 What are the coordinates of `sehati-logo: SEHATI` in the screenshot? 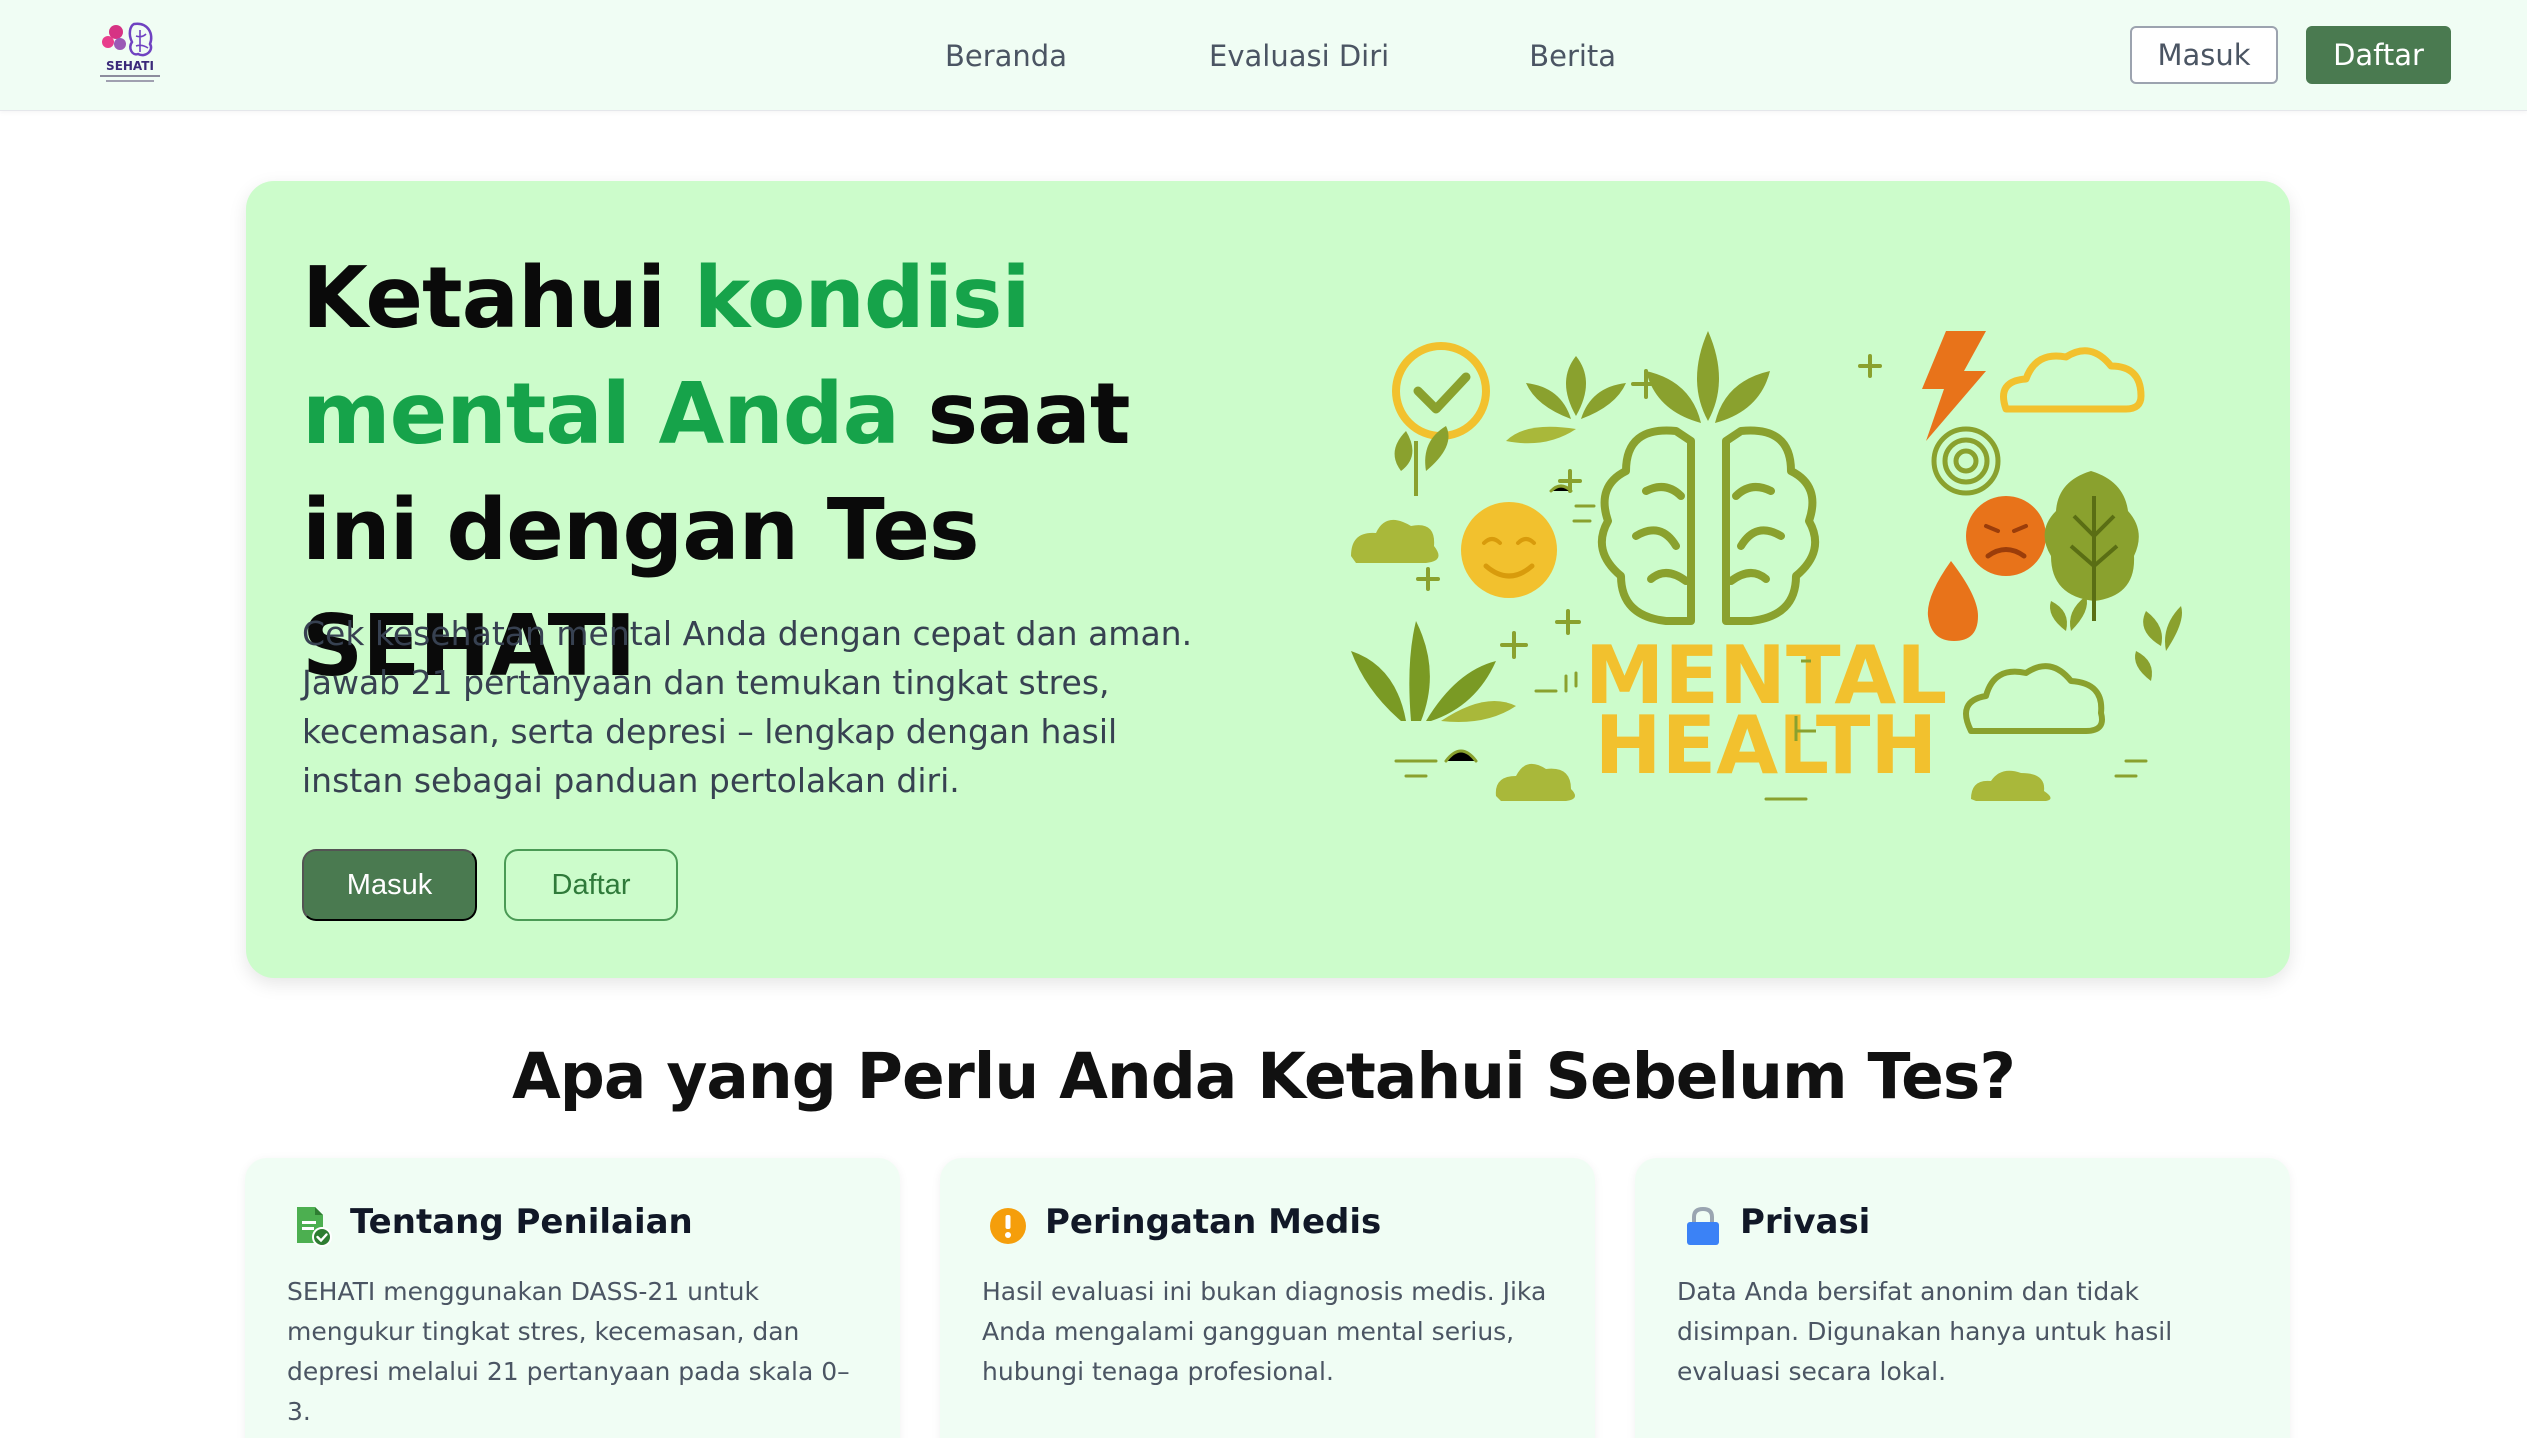 It's located at (130, 54).